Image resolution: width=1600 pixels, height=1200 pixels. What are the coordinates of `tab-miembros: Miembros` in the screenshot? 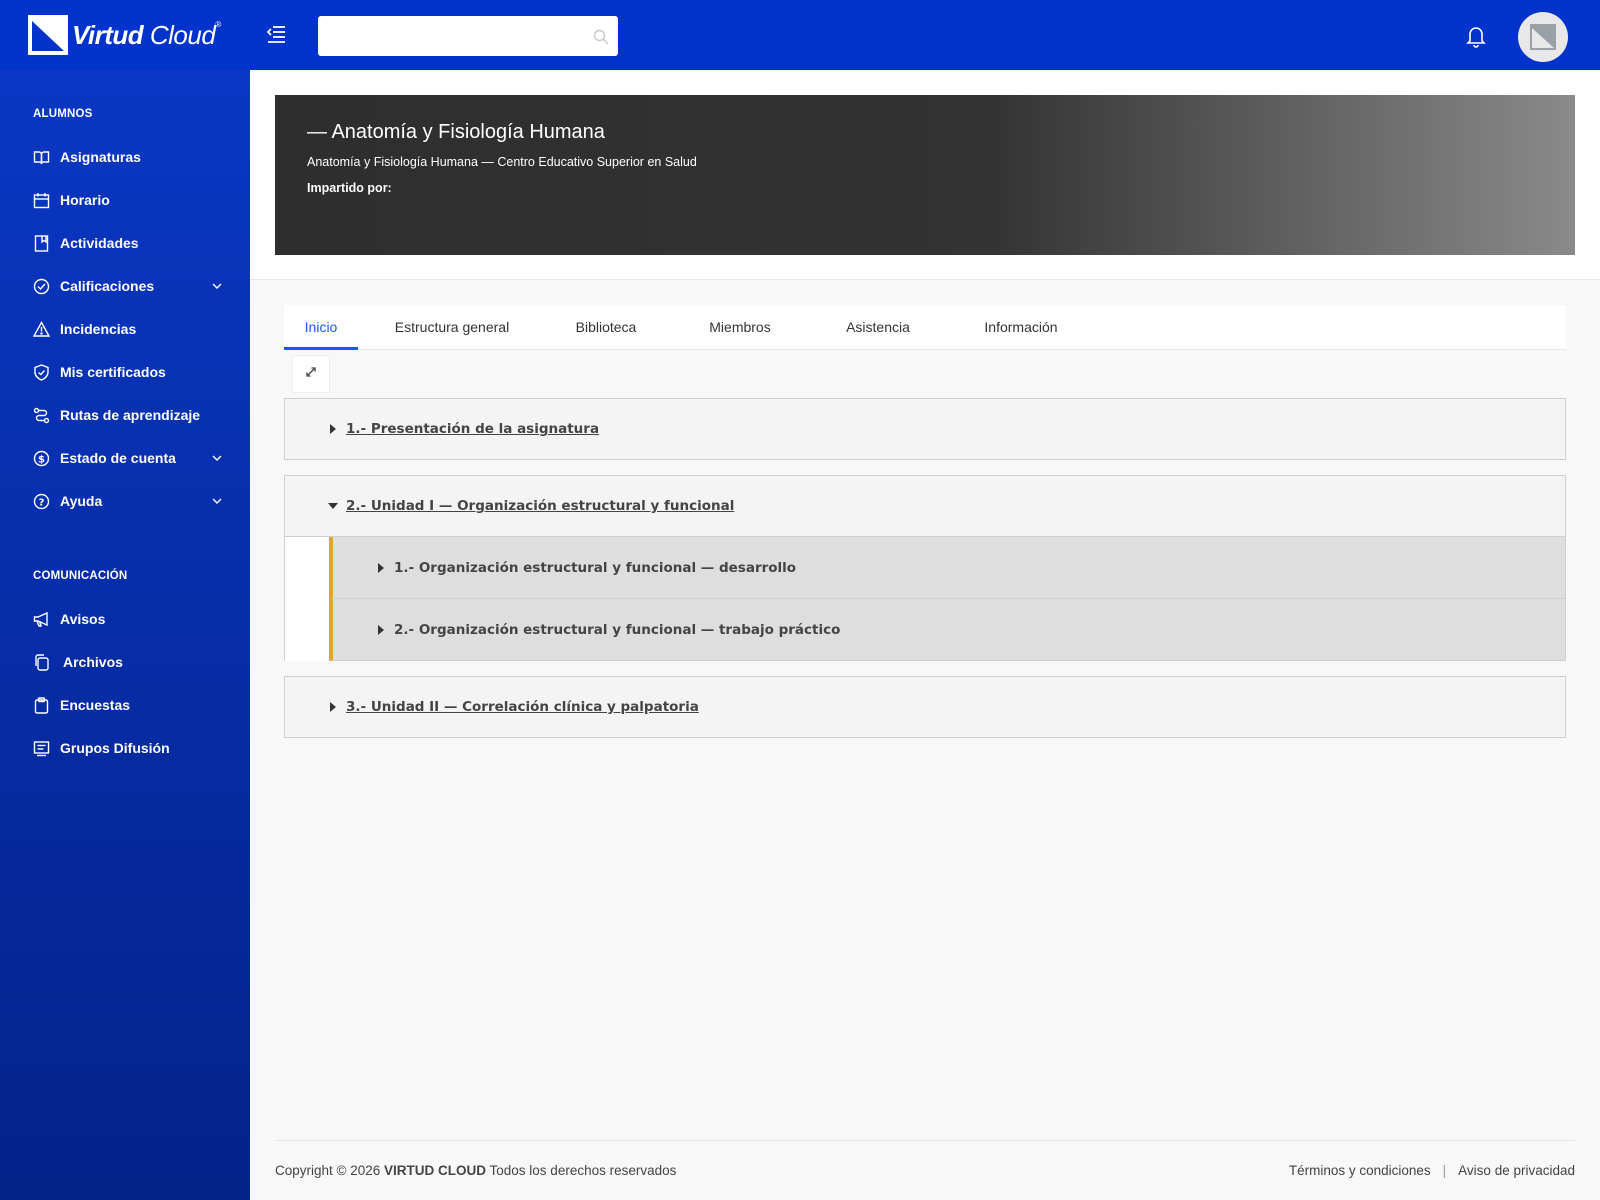 It's located at (740, 327).